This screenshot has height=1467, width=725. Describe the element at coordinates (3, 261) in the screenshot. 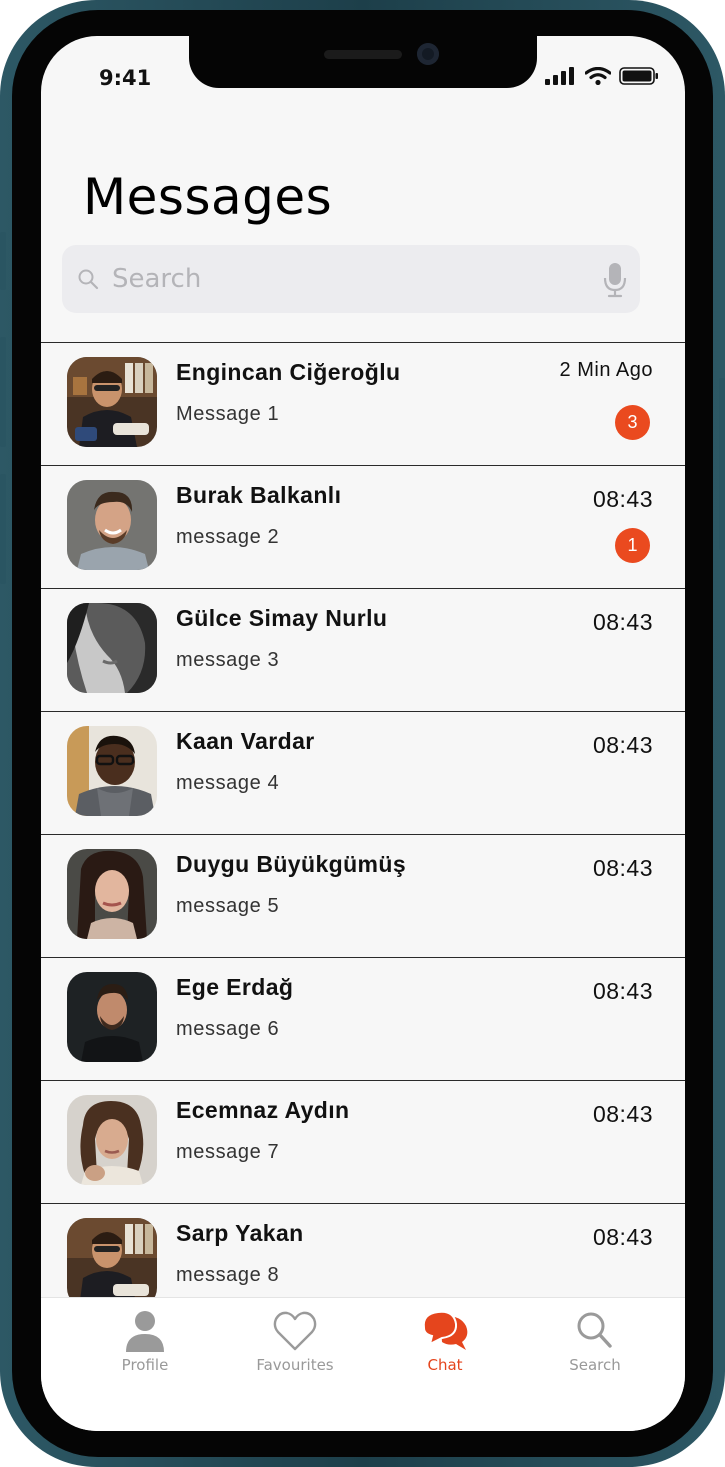

I see `silent-switch` at that location.